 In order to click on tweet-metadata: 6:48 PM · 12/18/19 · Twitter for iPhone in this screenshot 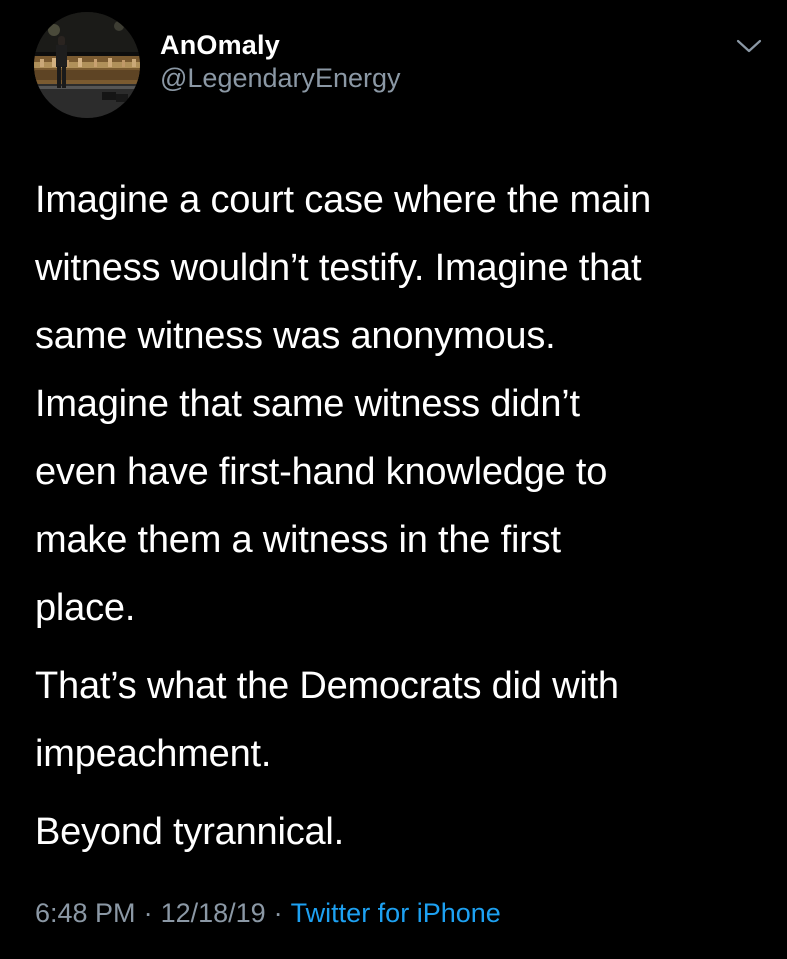, I will do `click(268, 913)`.